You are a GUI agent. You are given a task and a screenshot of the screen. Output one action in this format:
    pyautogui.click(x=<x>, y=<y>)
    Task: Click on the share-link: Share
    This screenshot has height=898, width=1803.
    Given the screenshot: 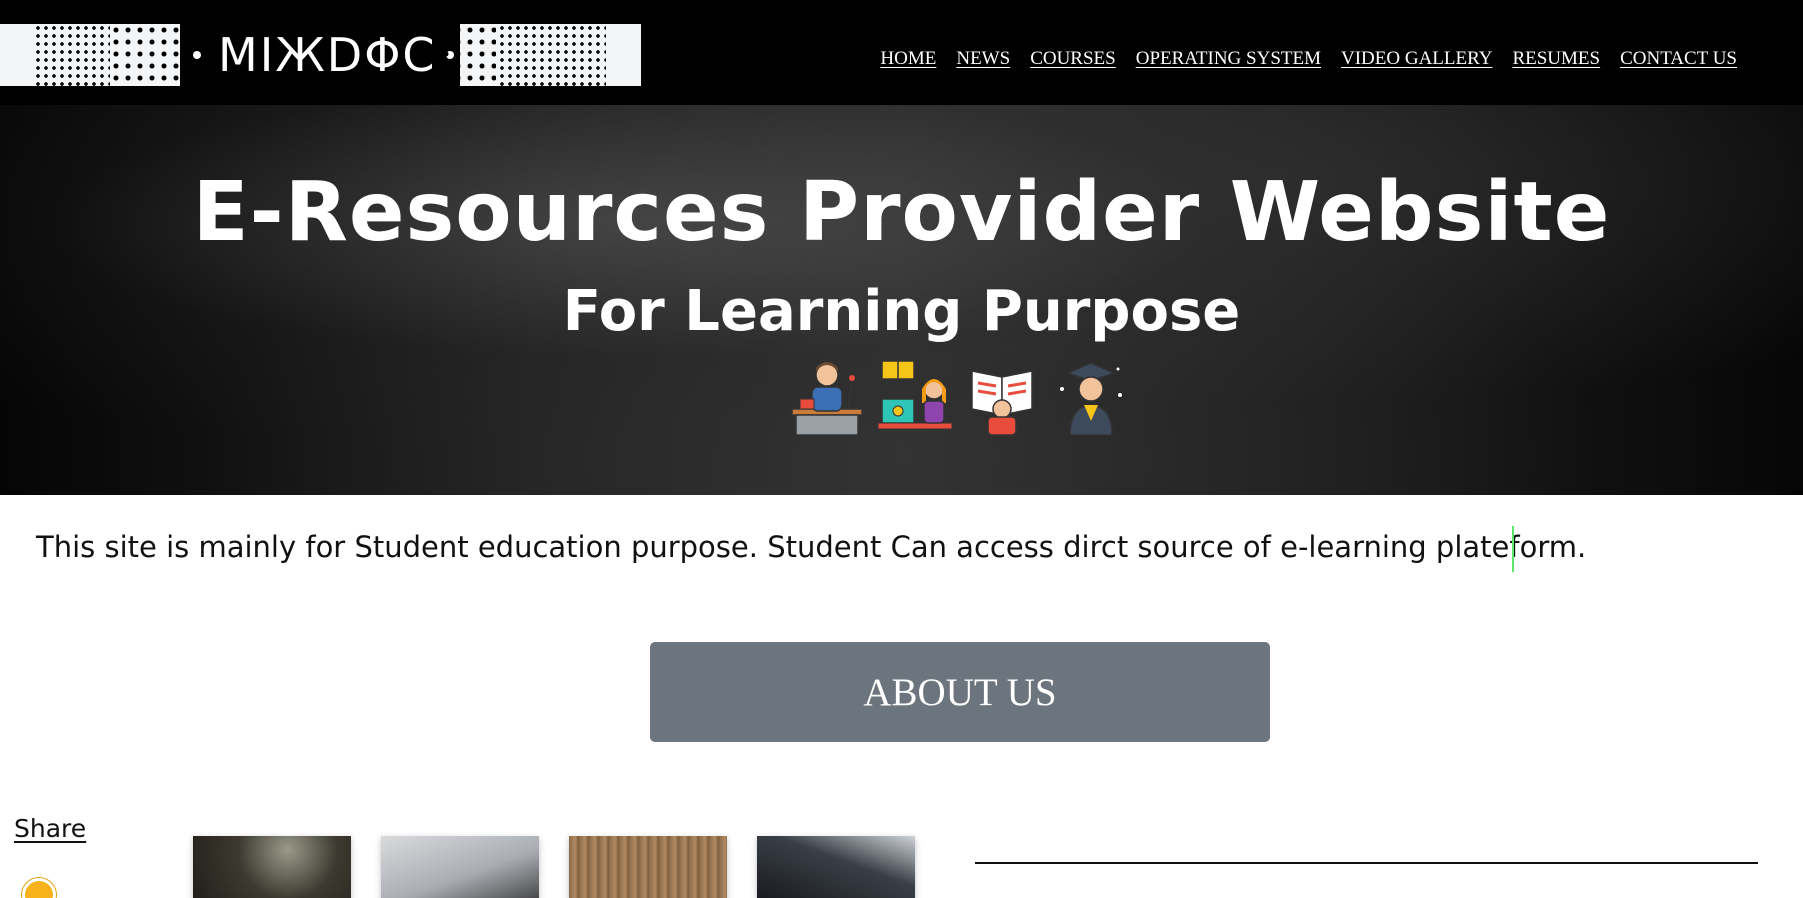 What is the action you would take?
    pyautogui.click(x=50, y=828)
    